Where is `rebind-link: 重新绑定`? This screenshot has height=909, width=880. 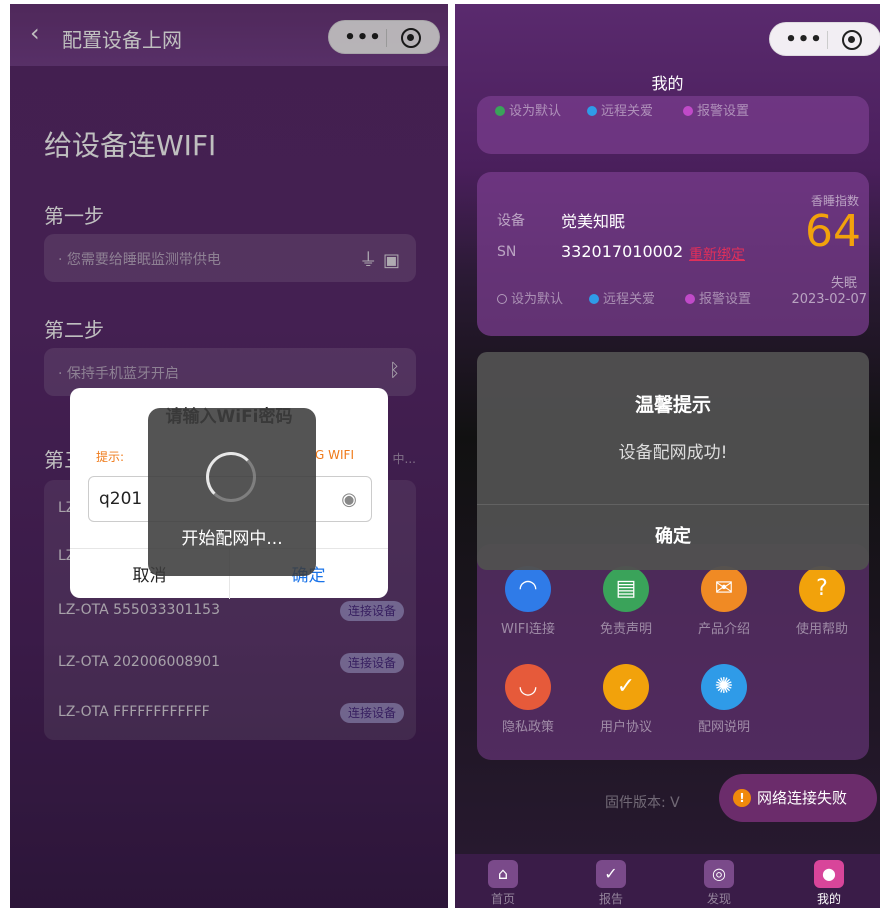
rebind-link: 重新绑定 is located at coordinates (717, 254).